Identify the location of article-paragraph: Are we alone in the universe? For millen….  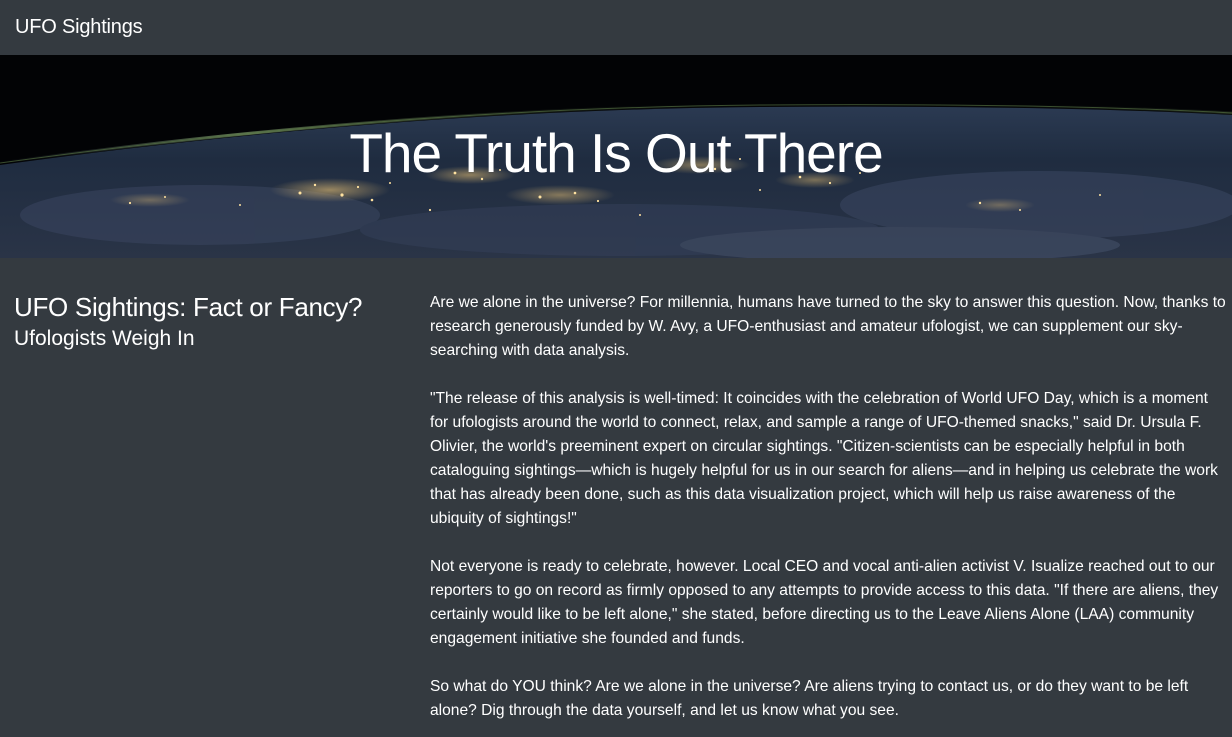
(828, 326).